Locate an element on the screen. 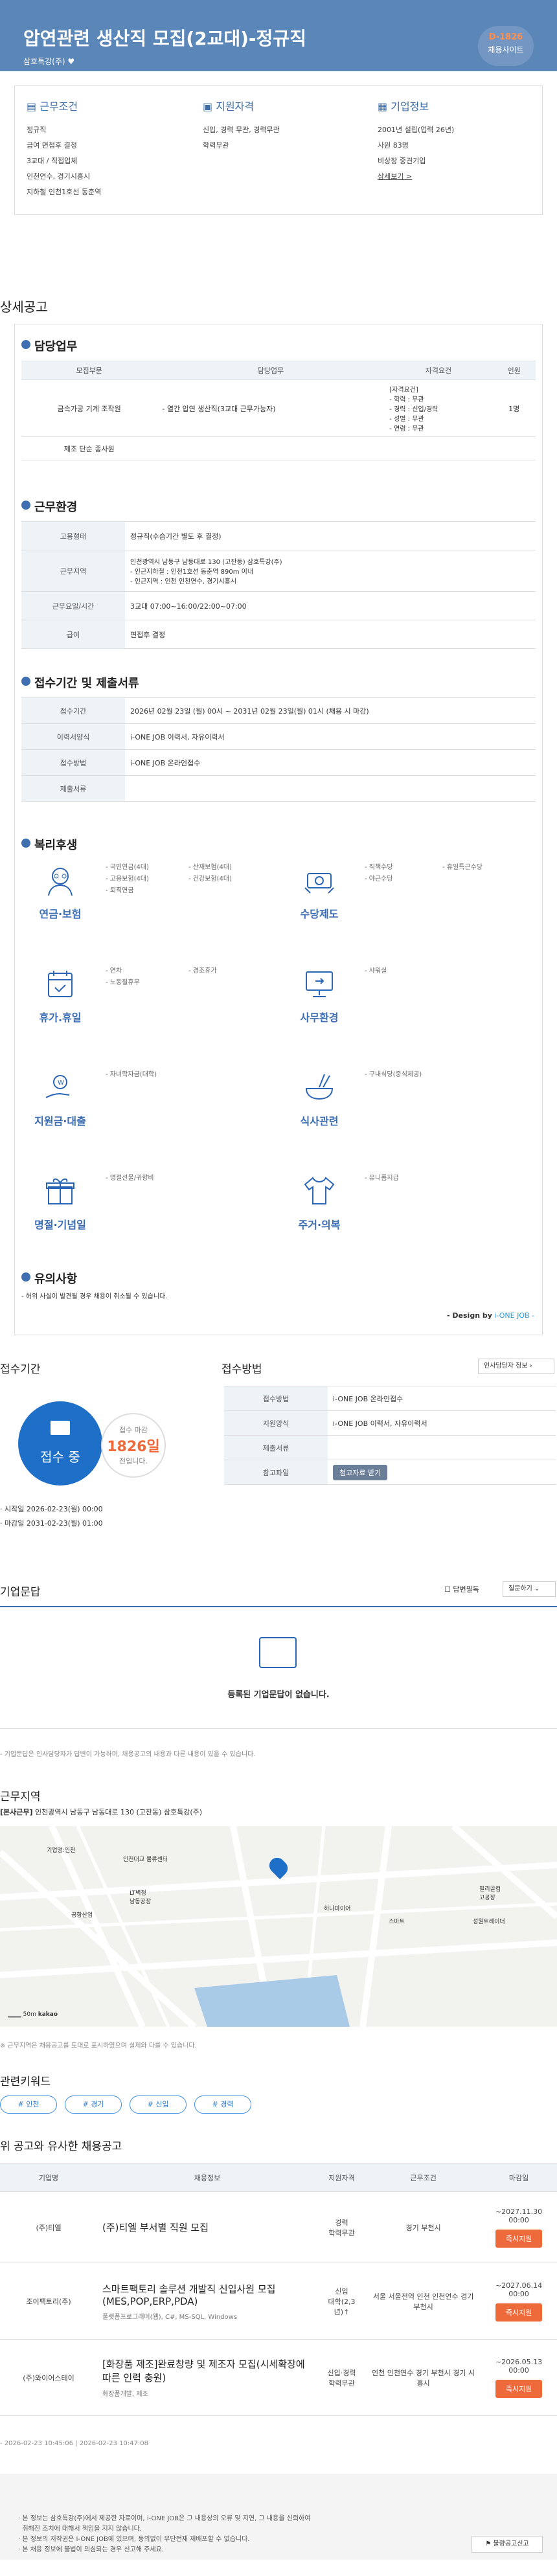  welfare-support: W 지원금·대출 is located at coordinates (60, 1098).